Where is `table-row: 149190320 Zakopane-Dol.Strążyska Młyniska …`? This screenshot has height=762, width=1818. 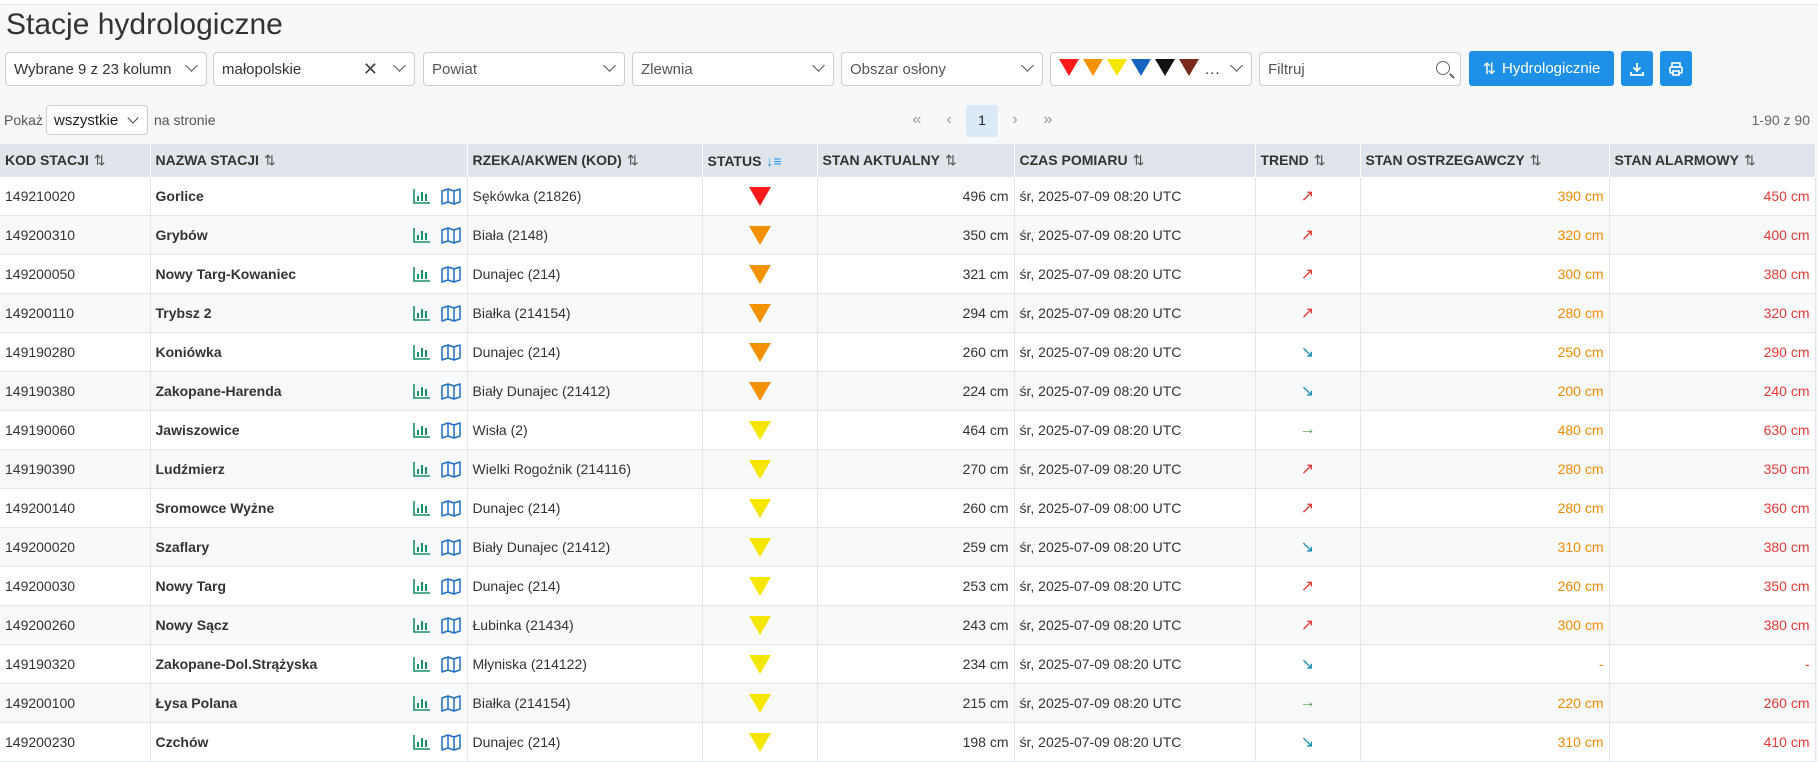
table-row: 149190320 Zakopane-Dol.Strążyska Młyniska … is located at coordinates (908, 664).